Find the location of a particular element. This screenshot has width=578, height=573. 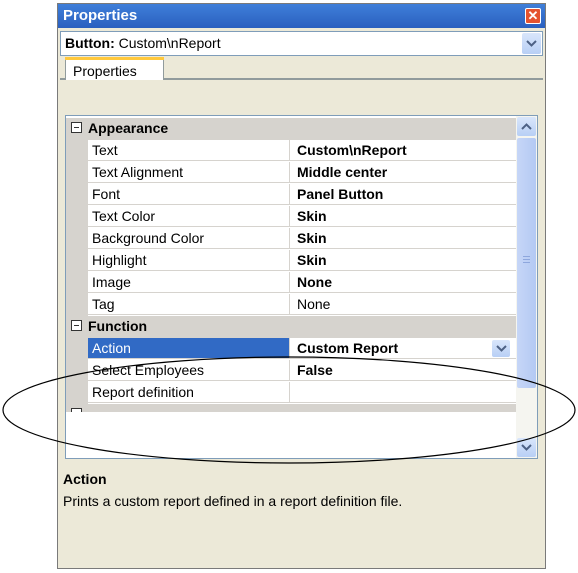

property-name: Select Employees is located at coordinates (189, 370).